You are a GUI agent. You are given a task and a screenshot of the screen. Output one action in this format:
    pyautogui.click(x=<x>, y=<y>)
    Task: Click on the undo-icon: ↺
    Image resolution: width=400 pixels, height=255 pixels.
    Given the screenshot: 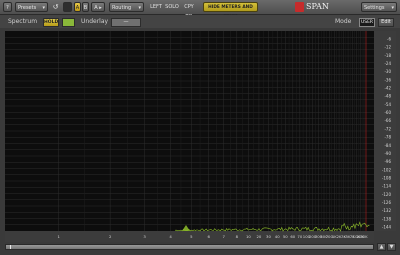 What is the action you would take?
    pyautogui.click(x=55, y=7)
    